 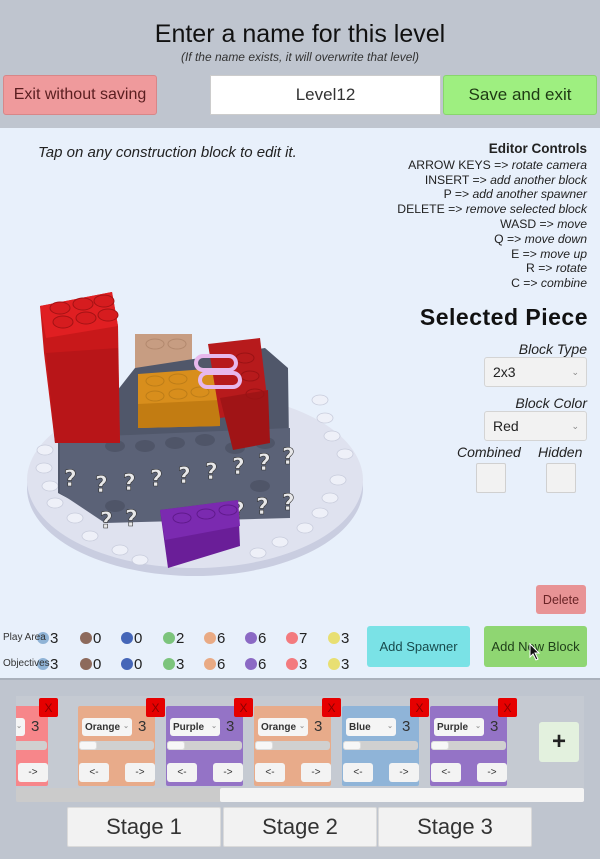 What do you see at coordinates (455, 827) in the screenshot?
I see `stage-3-tab: Stage 3` at bounding box center [455, 827].